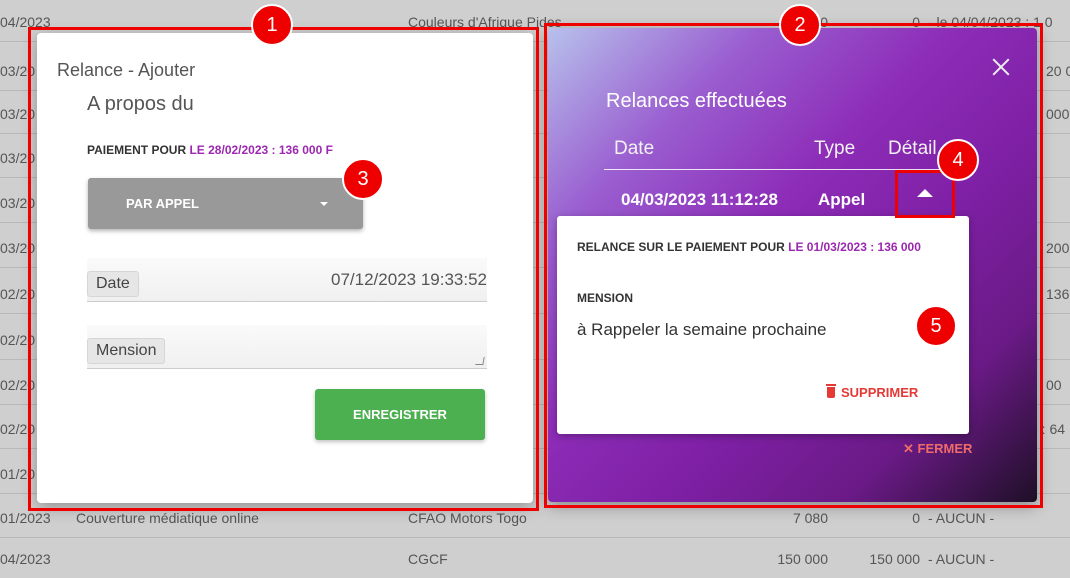 Image resolution: width=1070 pixels, height=578 pixels. What do you see at coordinates (126, 70) in the screenshot?
I see `modal-title: Relance - Ajouter` at bounding box center [126, 70].